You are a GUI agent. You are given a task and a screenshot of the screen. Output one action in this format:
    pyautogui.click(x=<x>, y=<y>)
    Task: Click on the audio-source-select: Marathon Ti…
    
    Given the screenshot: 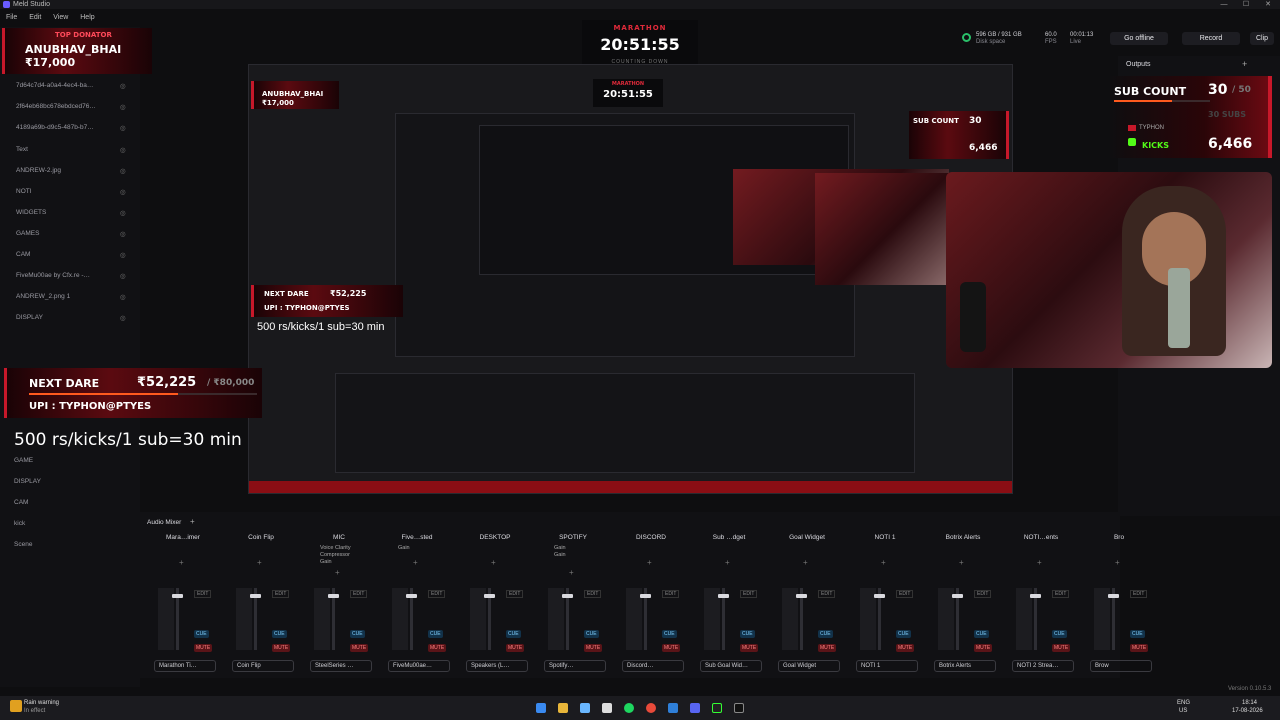 What is the action you would take?
    pyautogui.click(x=185, y=666)
    